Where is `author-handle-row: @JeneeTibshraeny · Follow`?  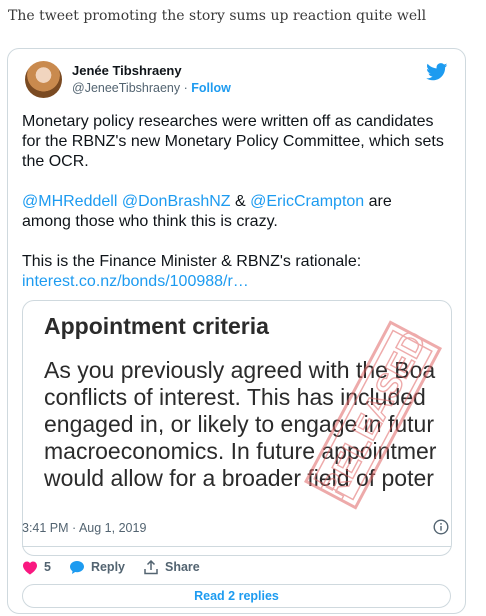 author-handle-row: @JeneeTibshraeny · Follow is located at coordinates (151, 88).